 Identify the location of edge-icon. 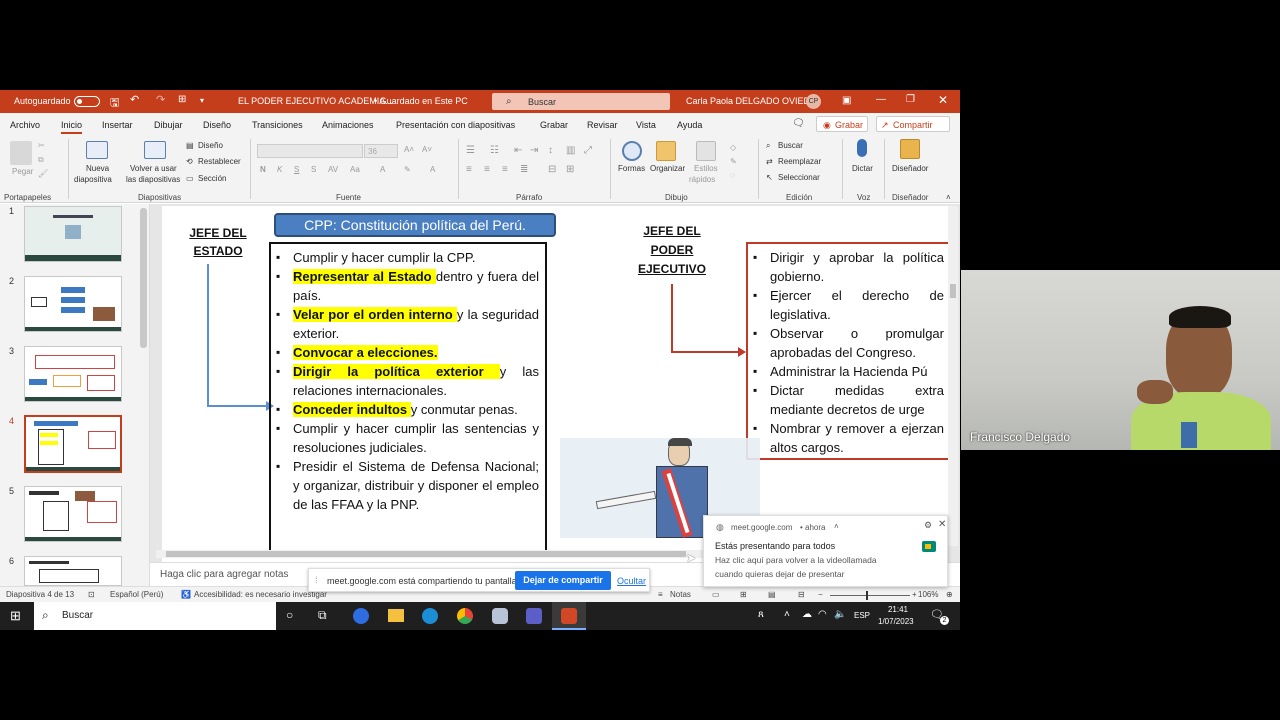
(430, 616).